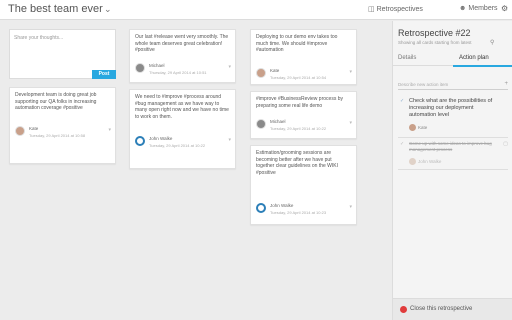  Describe the element at coordinates (474, 58) in the screenshot. I see `tab-action-plan: Action plan` at that location.